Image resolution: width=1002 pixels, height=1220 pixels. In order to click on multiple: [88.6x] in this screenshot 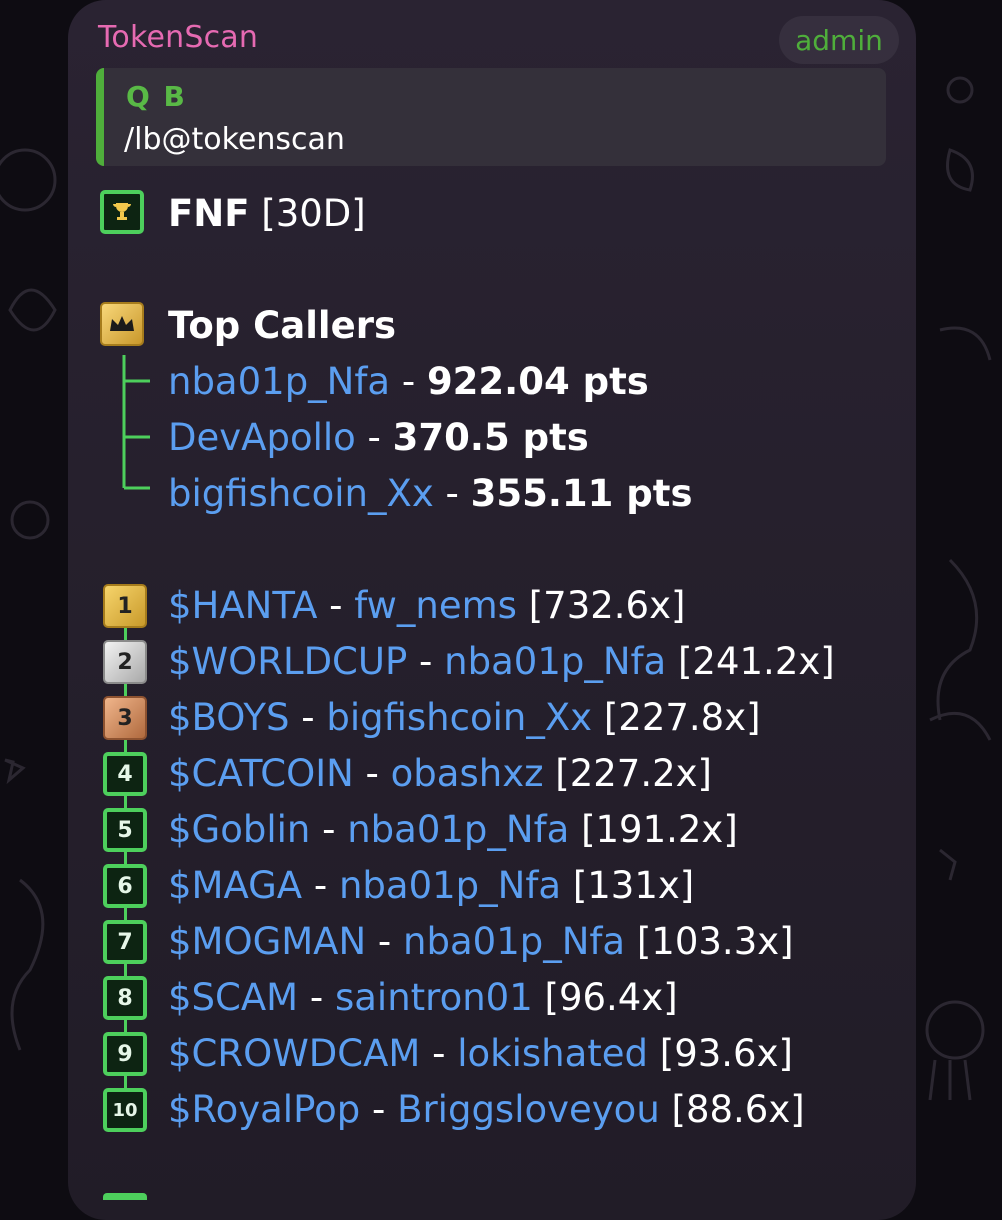, I will do `click(738, 1109)`.